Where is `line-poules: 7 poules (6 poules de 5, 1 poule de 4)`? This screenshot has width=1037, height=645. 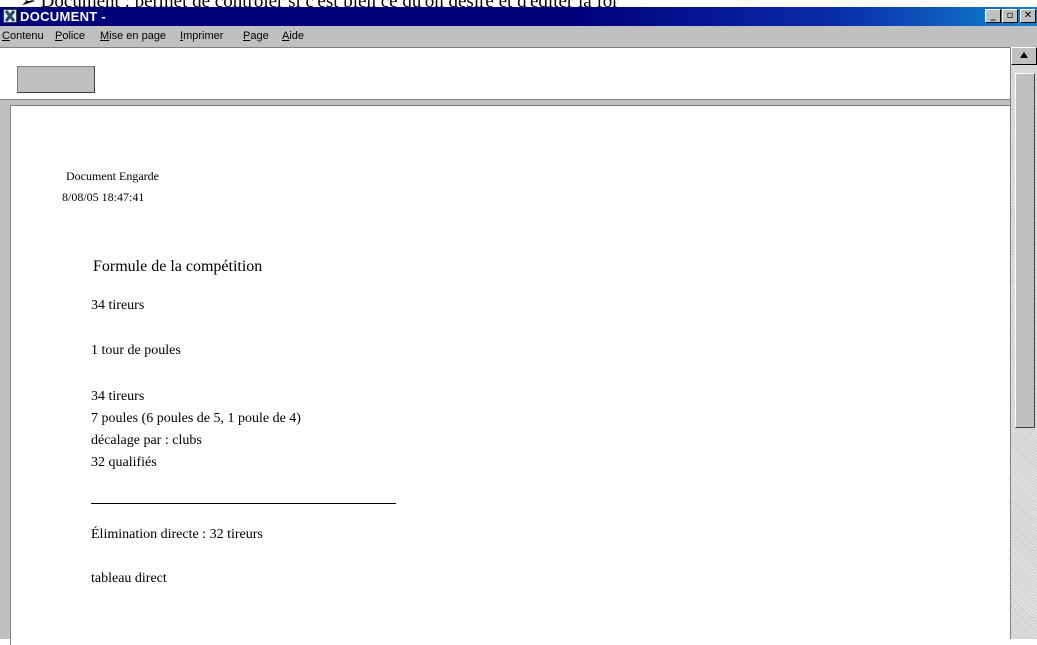
line-poules: 7 poules (6 poules de 5, 1 poule de 4) is located at coordinates (196, 418).